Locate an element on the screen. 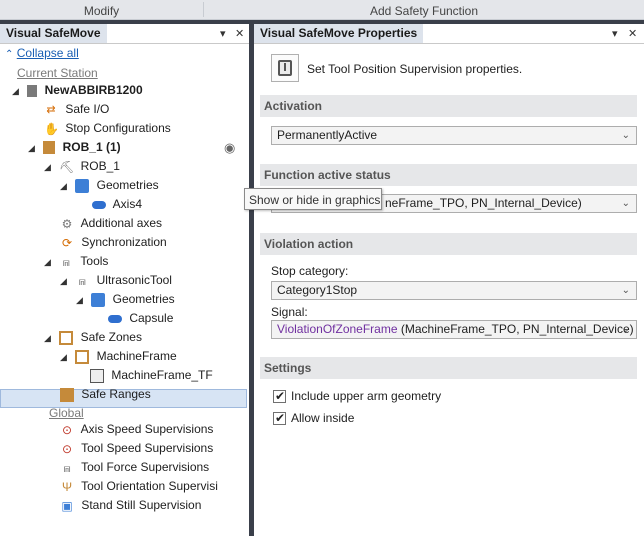 The width and height of the screenshot is (644, 536). geometries-icon is located at coordinates (98, 299).